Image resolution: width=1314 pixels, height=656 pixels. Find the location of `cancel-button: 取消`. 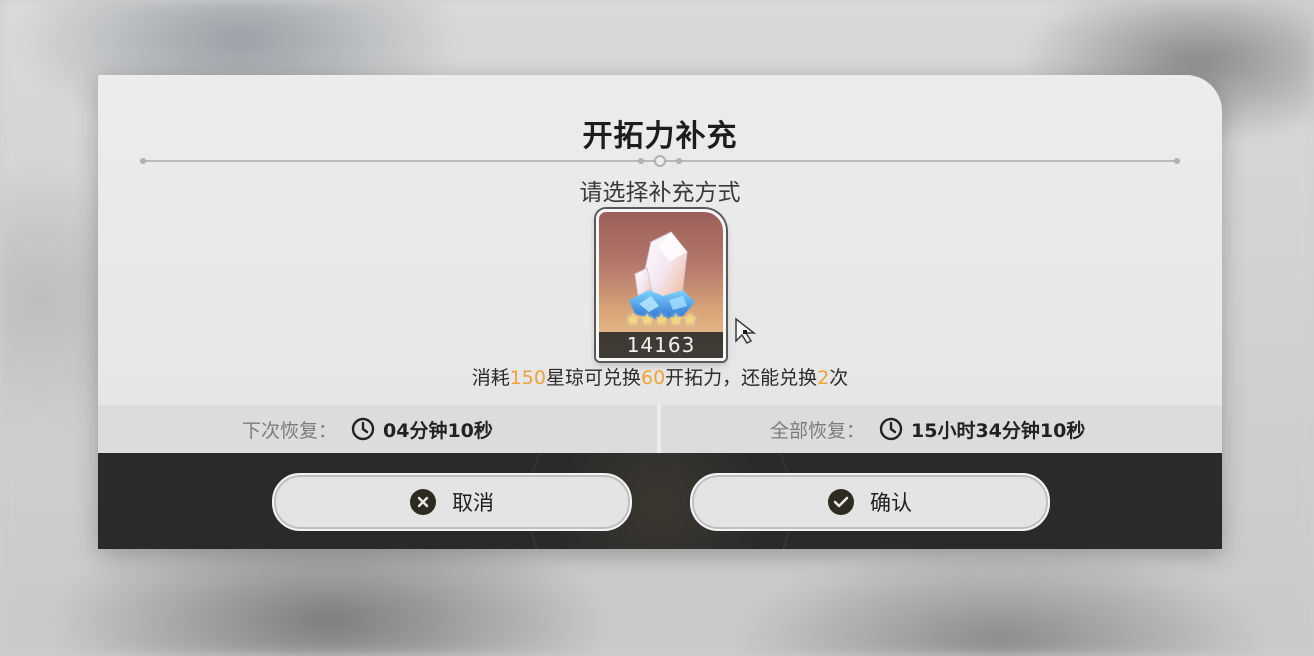

cancel-button: 取消 is located at coordinates (452, 502).